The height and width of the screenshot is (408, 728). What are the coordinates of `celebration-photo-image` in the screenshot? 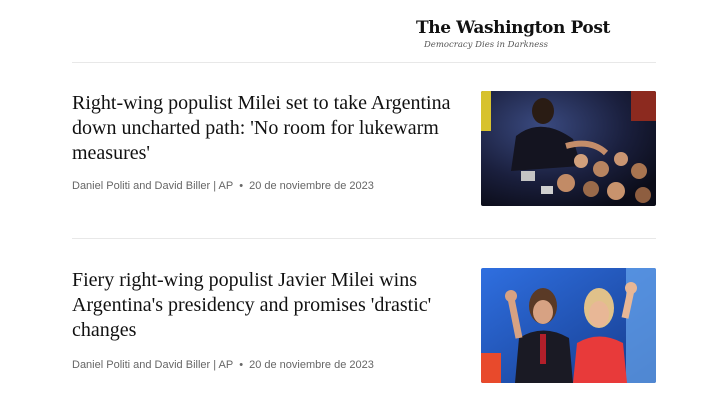 It's located at (568, 325).